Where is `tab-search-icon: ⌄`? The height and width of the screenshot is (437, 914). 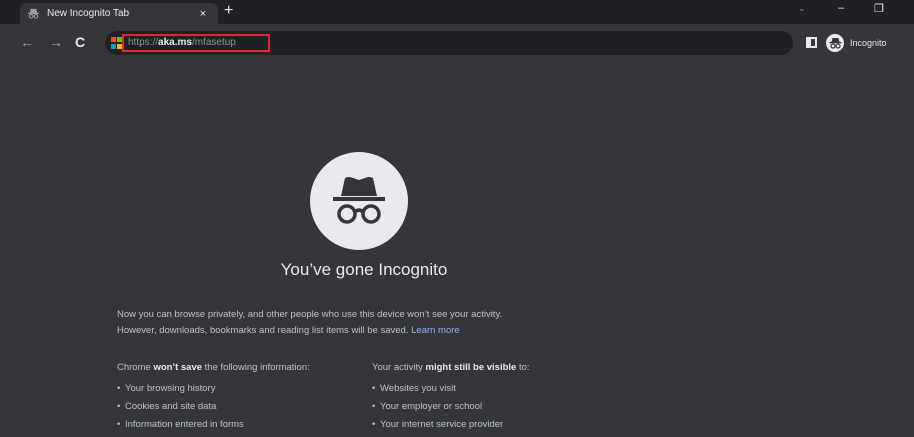 tab-search-icon: ⌄ is located at coordinates (802, 8).